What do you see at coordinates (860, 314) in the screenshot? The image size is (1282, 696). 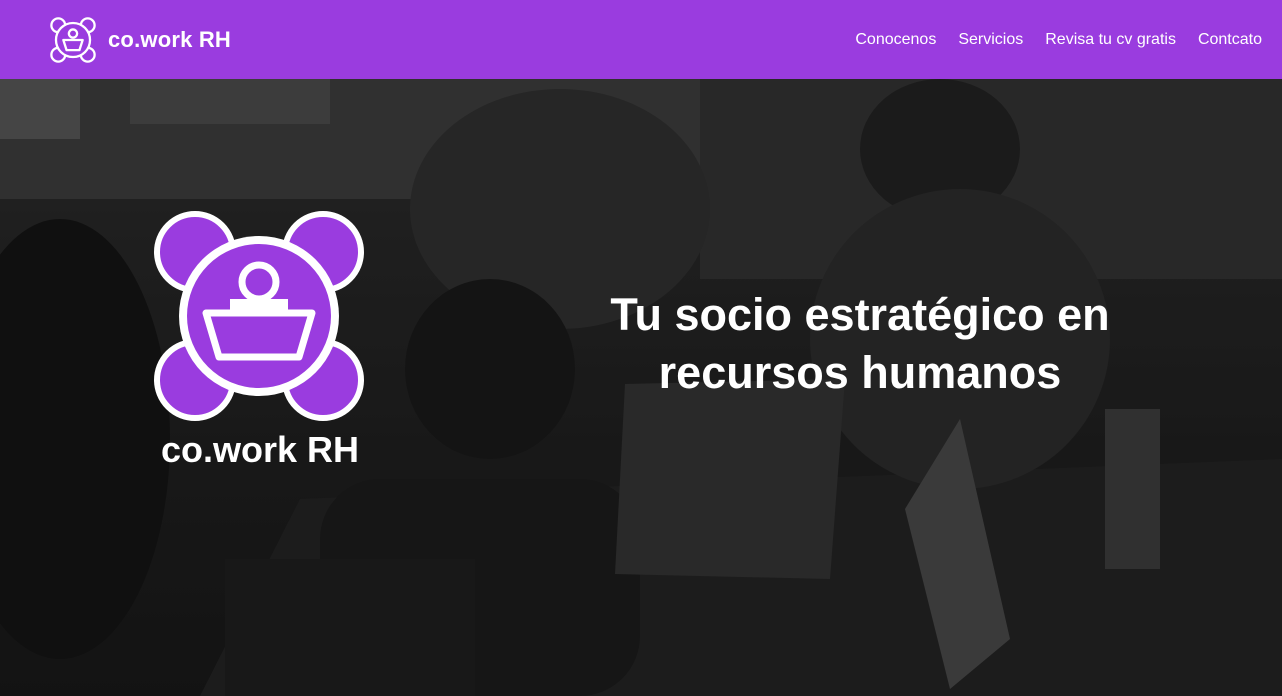 I see `hero-headline-line-1: Tu socio estratégico en` at bounding box center [860, 314].